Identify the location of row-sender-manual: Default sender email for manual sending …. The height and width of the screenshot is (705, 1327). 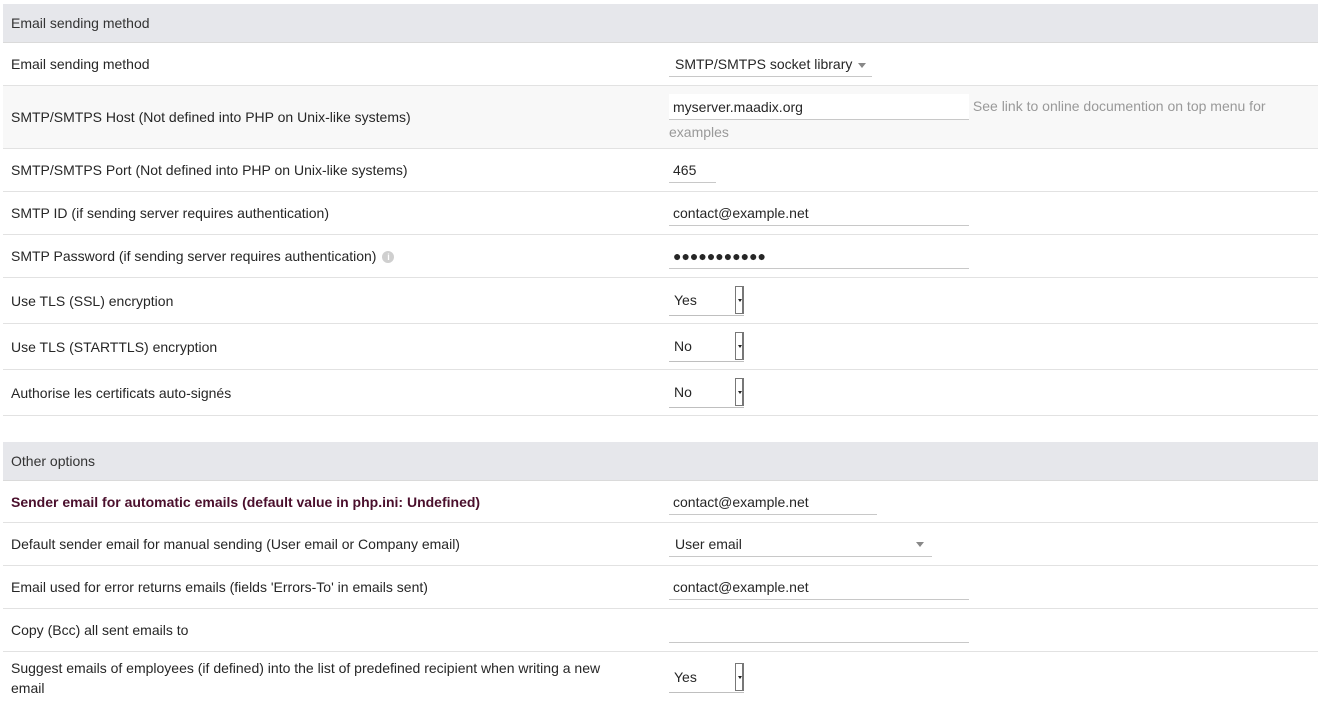
(660, 544).